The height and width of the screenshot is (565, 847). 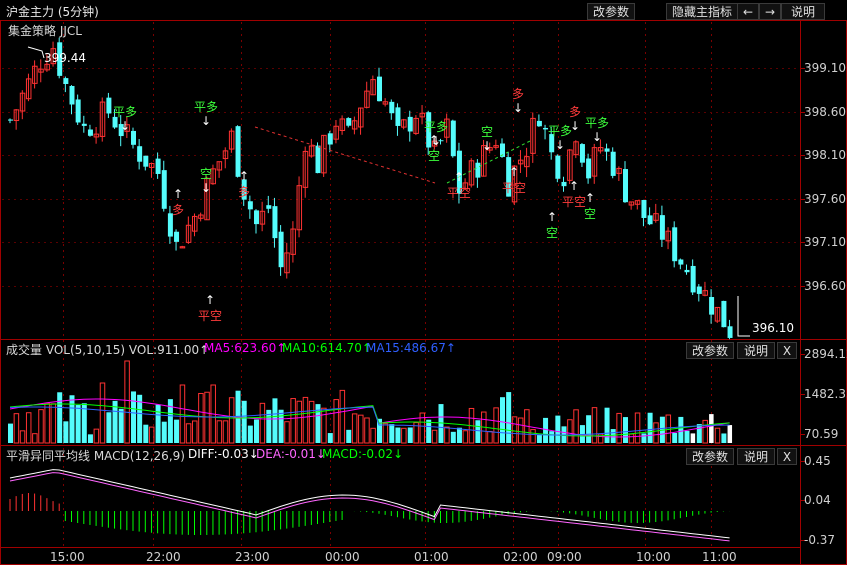 What do you see at coordinates (773, 328) in the screenshot?
I see `price-low-label: 396.10` at bounding box center [773, 328].